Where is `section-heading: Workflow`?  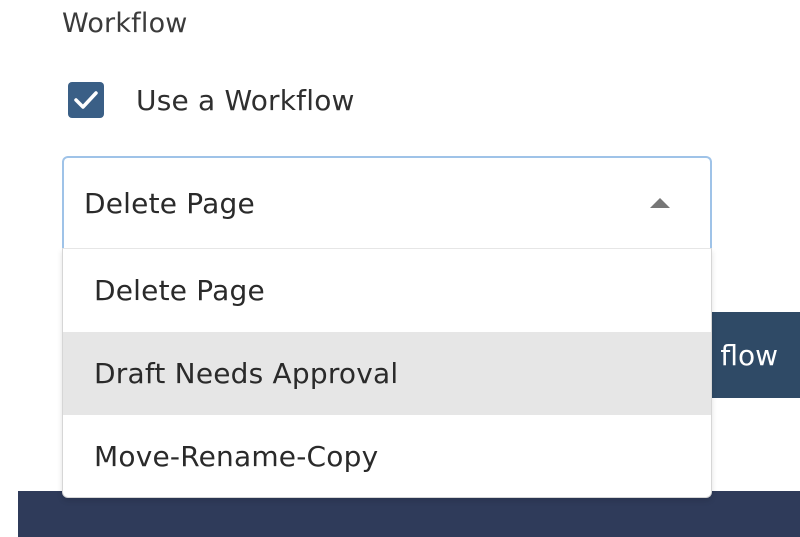
section-heading: Workflow is located at coordinates (125, 23).